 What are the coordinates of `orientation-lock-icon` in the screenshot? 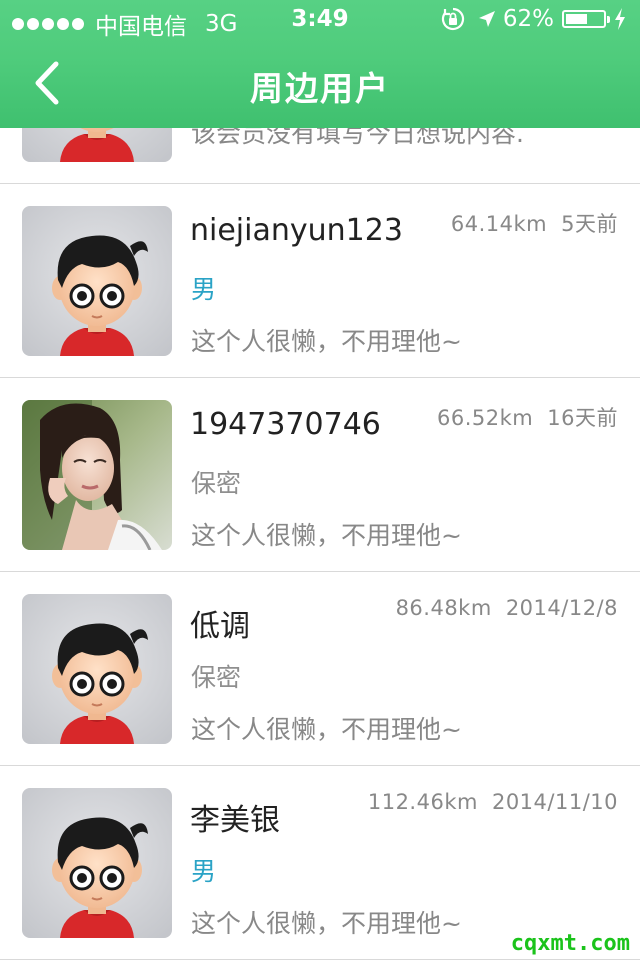 It's located at (453, 19).